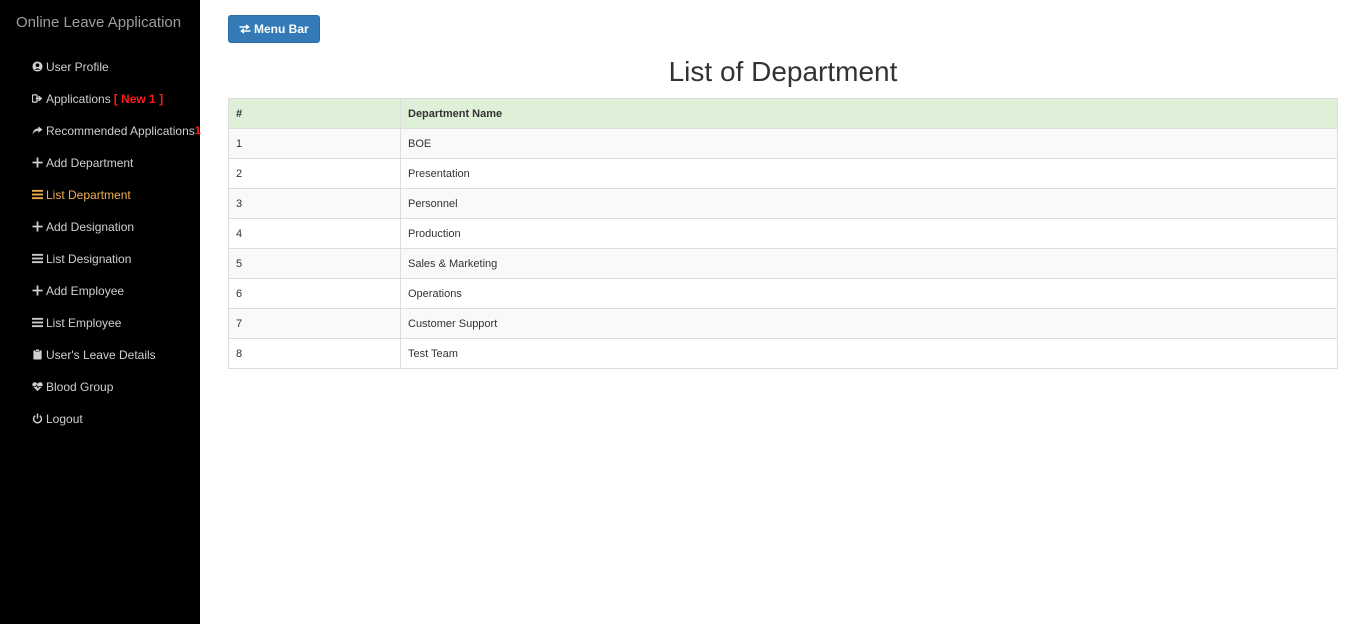  Describe the element at coordinates (101, 355) in the screenshot. I see `sidebar-item-label: User's Leave Details` at that location.